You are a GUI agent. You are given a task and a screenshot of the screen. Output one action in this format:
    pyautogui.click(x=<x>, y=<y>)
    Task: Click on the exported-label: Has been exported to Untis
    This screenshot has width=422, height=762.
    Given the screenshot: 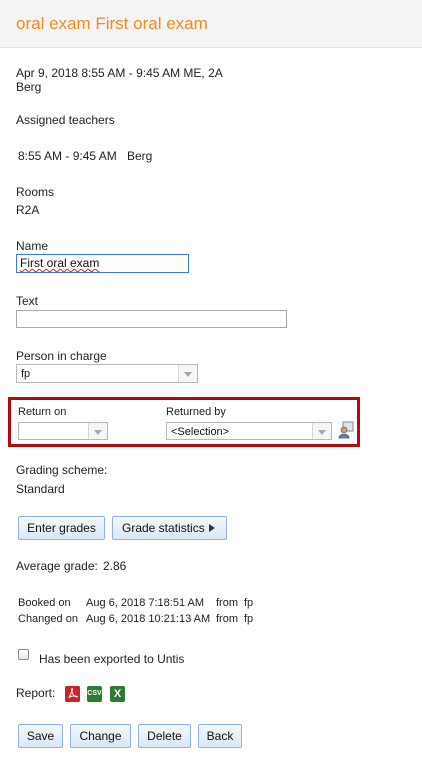 What is the action you would take?
    pyautogui.click(x=112, y=659)
    